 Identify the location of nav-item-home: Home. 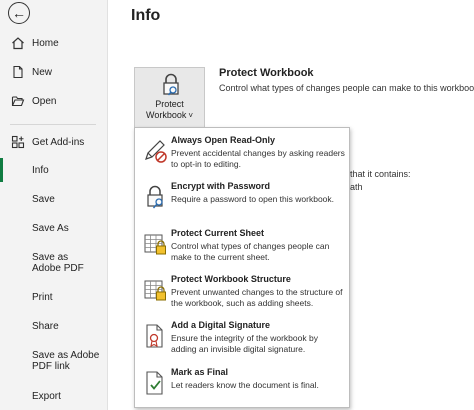
(53, 43).